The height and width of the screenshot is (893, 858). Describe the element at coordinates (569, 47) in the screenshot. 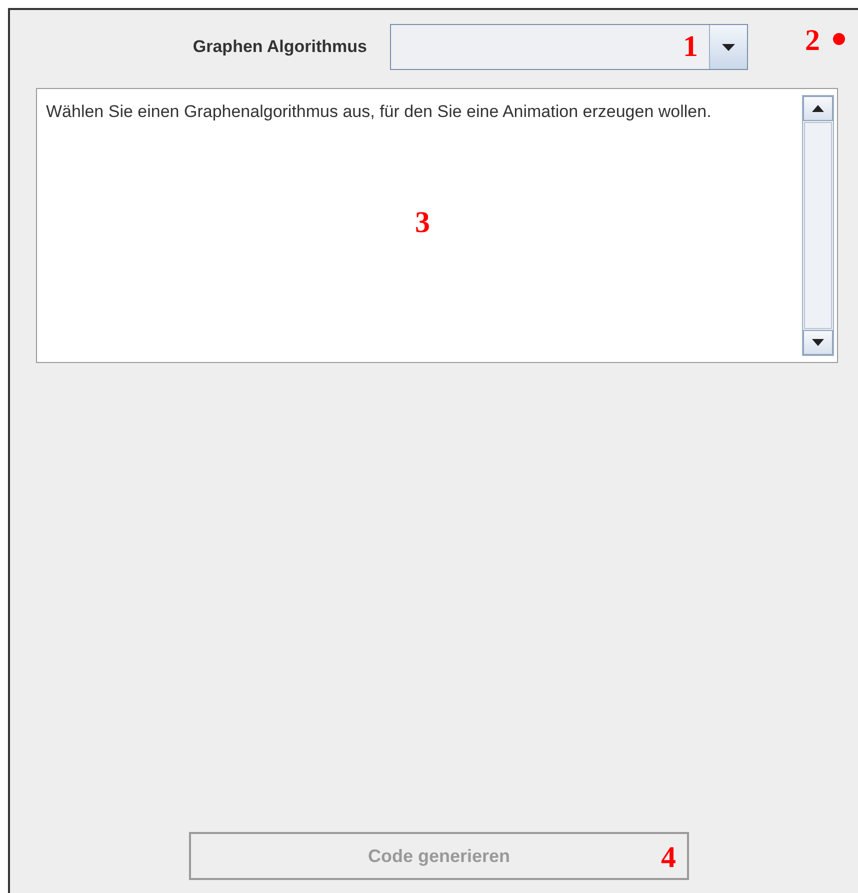

I see `algorithm-dropdown` at that location.